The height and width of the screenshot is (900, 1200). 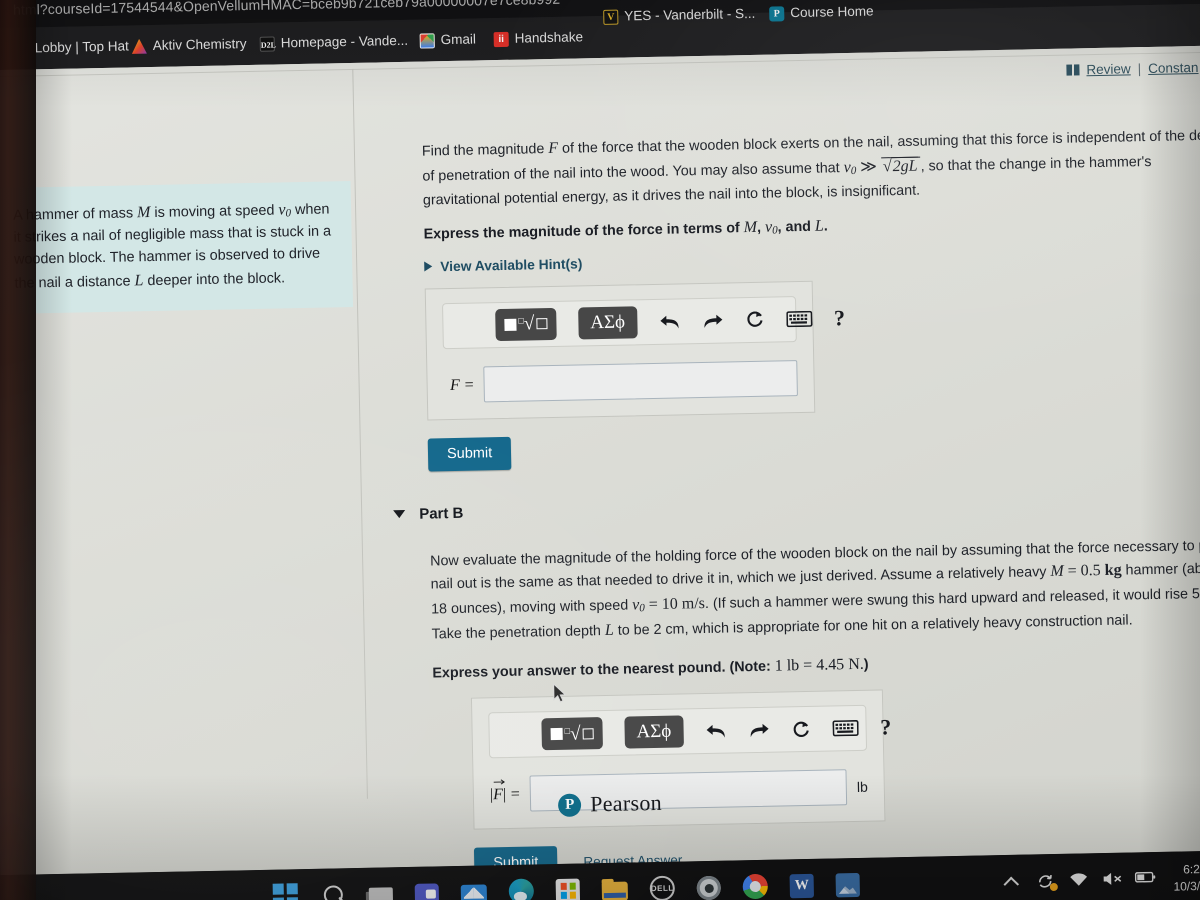 I want to click on bookmark-label: Course Home, so click(x=832, y=12).